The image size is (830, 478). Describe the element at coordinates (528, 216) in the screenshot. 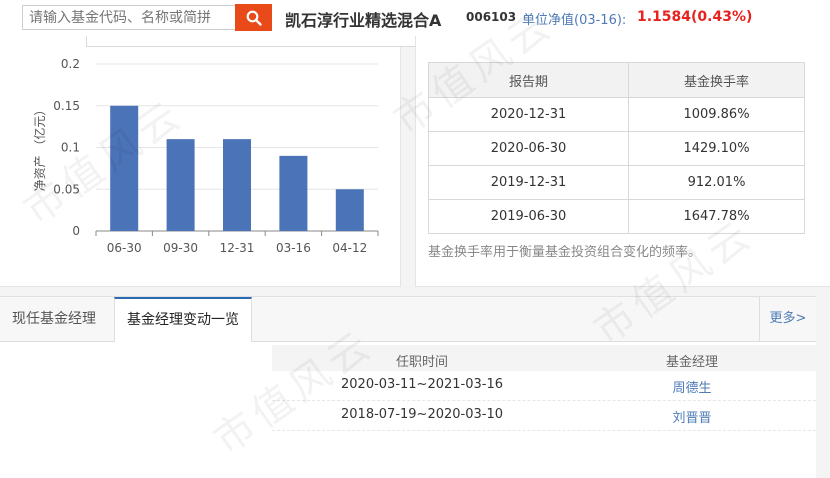

I see `report-period: 2019-06-30` at that location.